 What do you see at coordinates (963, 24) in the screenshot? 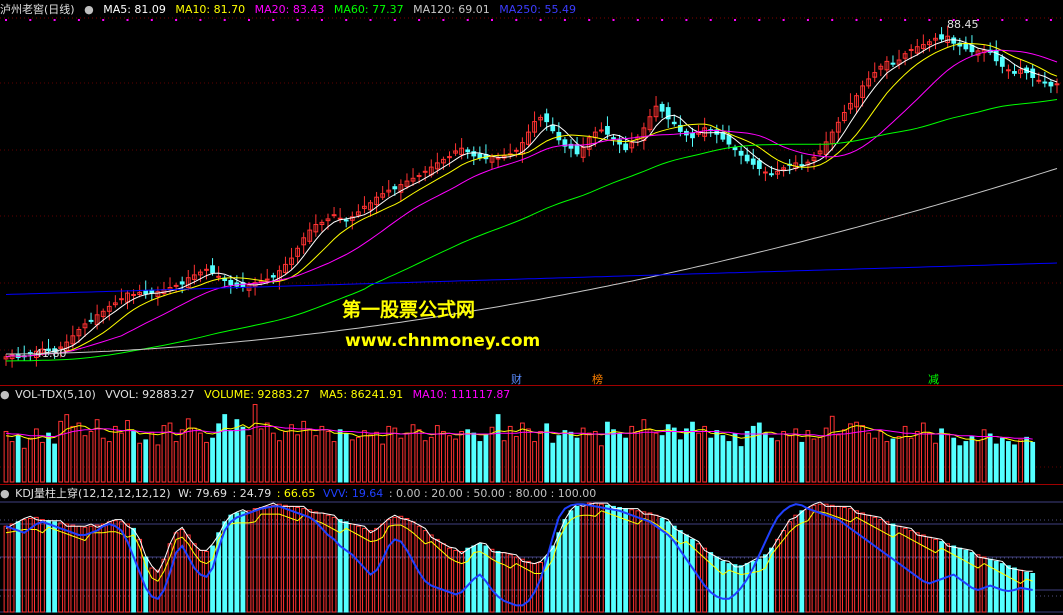
I see `high-price-label: 88.45` at bounding box center [963, 24].